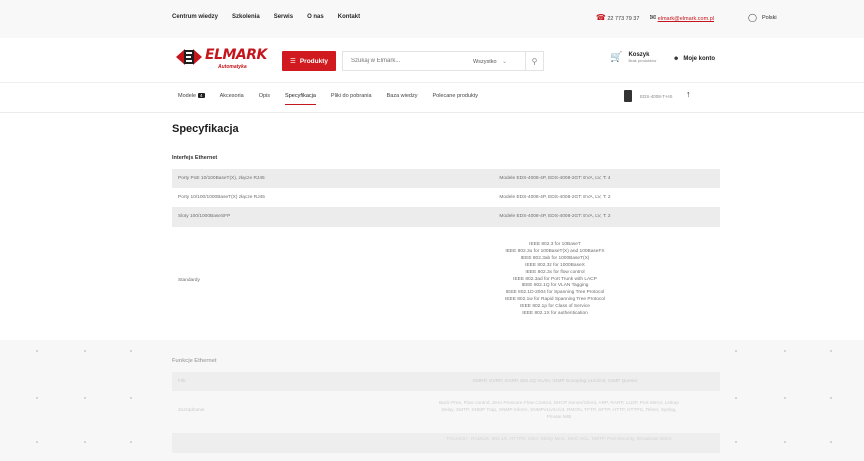 The image size is (864, 461). Describe the element at coordinates (688, 94) in the screenshot. I see `scroll-to-top-icon: ↑` at that location.